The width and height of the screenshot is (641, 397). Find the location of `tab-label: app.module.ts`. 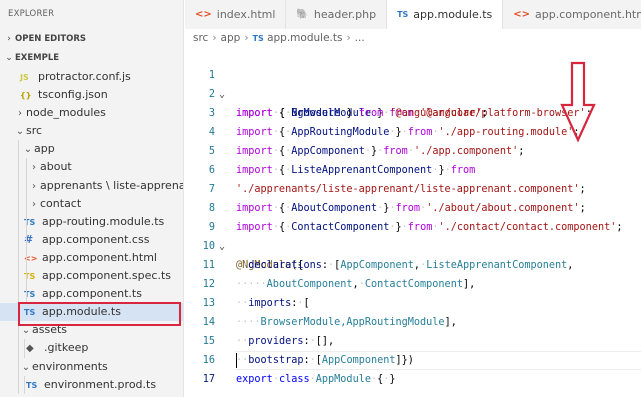

tab-label: app.module.ts is located at coordinates (453, 14).